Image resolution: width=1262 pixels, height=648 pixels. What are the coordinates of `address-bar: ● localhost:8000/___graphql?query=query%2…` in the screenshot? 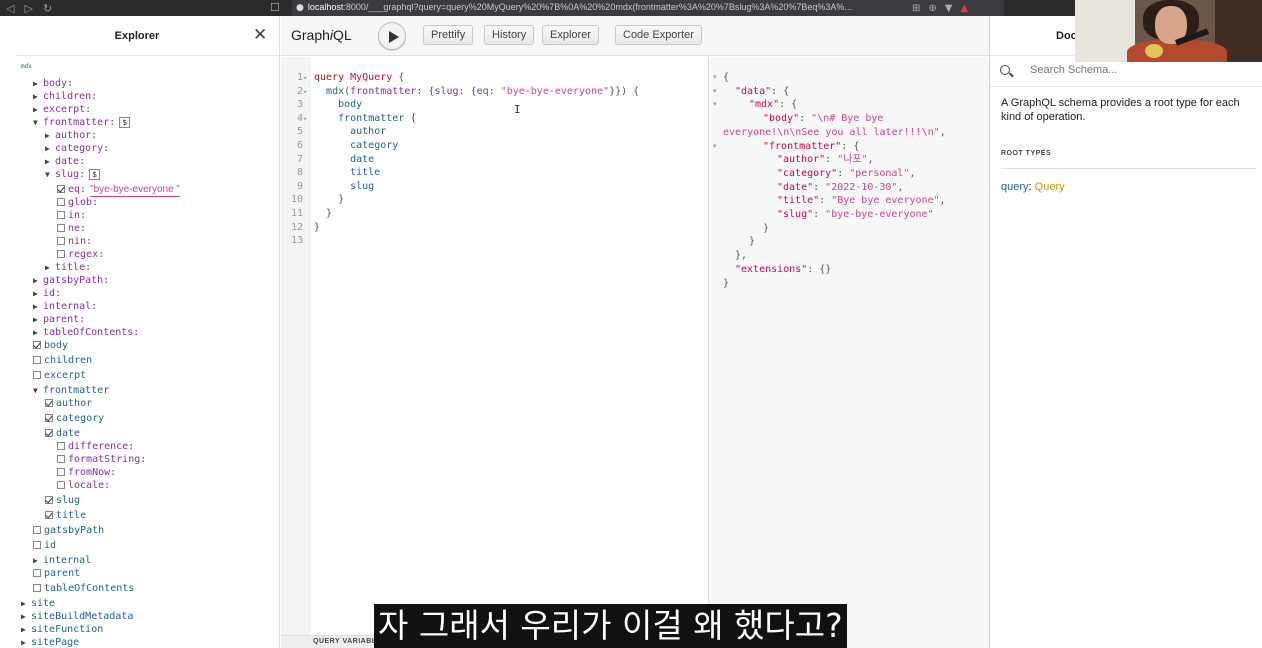 It's located at (648, 8).